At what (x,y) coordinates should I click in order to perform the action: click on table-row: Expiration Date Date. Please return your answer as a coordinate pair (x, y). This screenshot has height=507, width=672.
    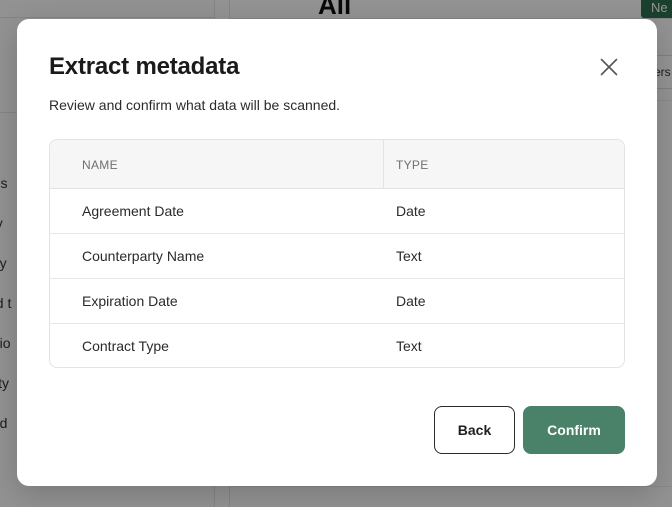
    Looking at the image, I should click on (337, 301).